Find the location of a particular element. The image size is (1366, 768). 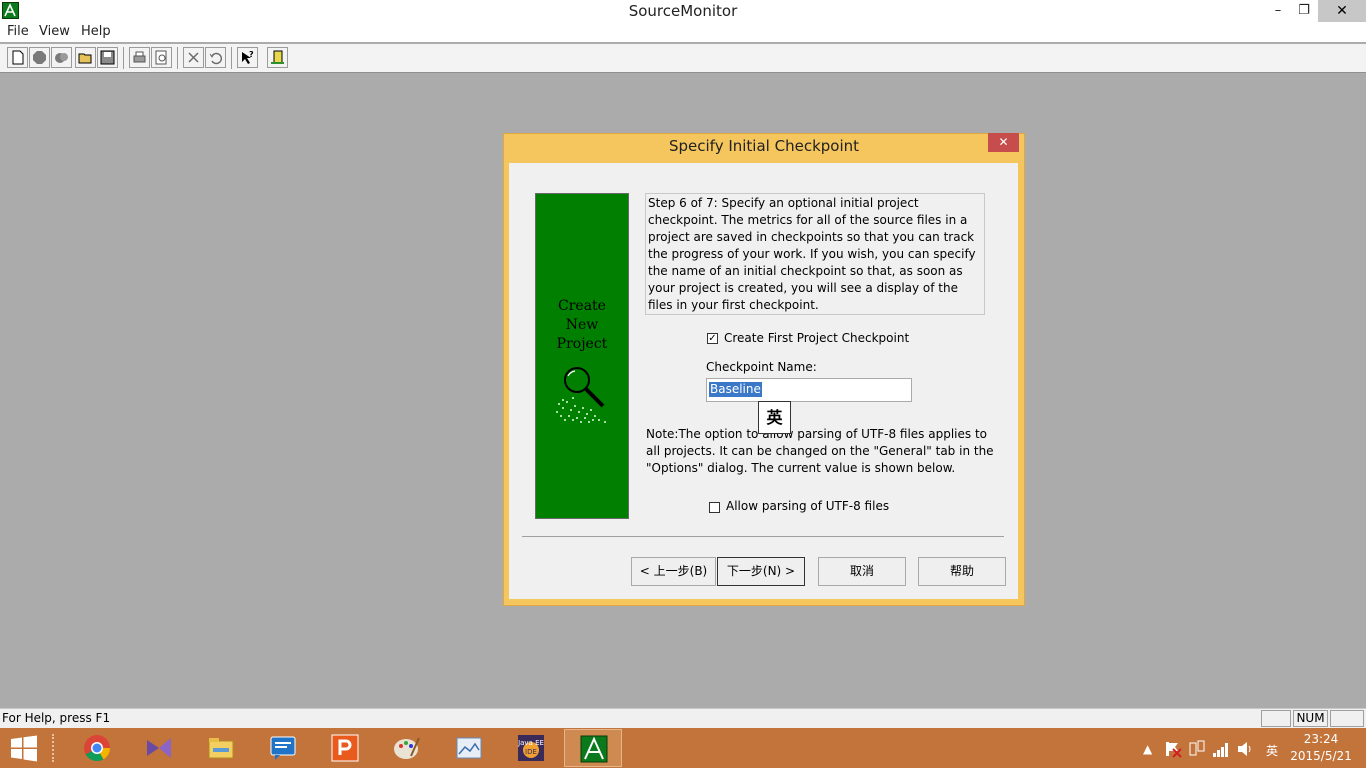

new-icon is located at coordinates (17, 57).